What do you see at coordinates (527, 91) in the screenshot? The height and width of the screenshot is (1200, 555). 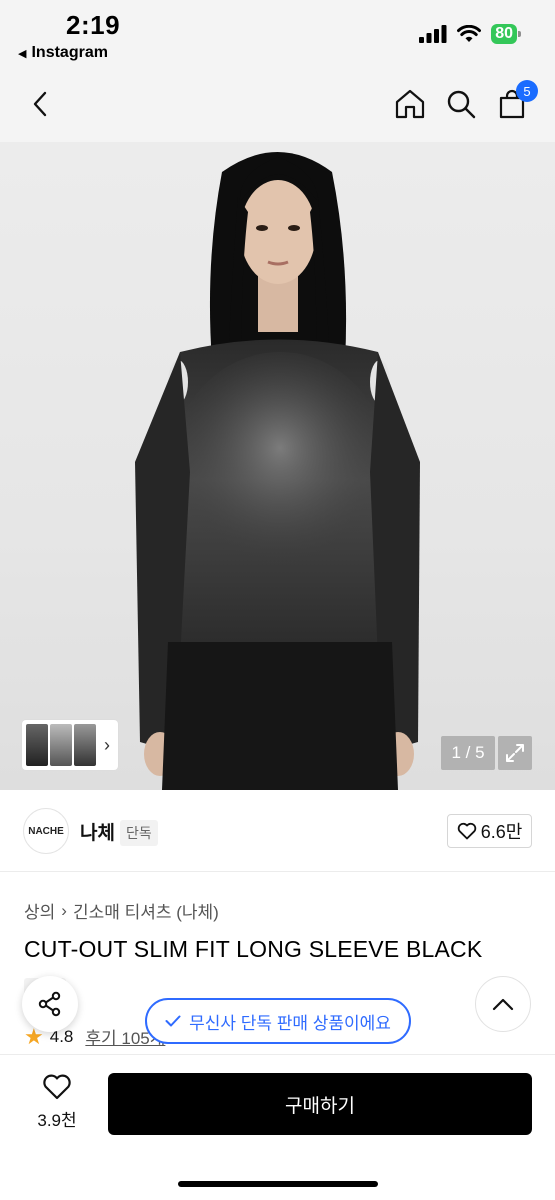 I see `cart-count-badge: 5` at bounding box center [527, 91].